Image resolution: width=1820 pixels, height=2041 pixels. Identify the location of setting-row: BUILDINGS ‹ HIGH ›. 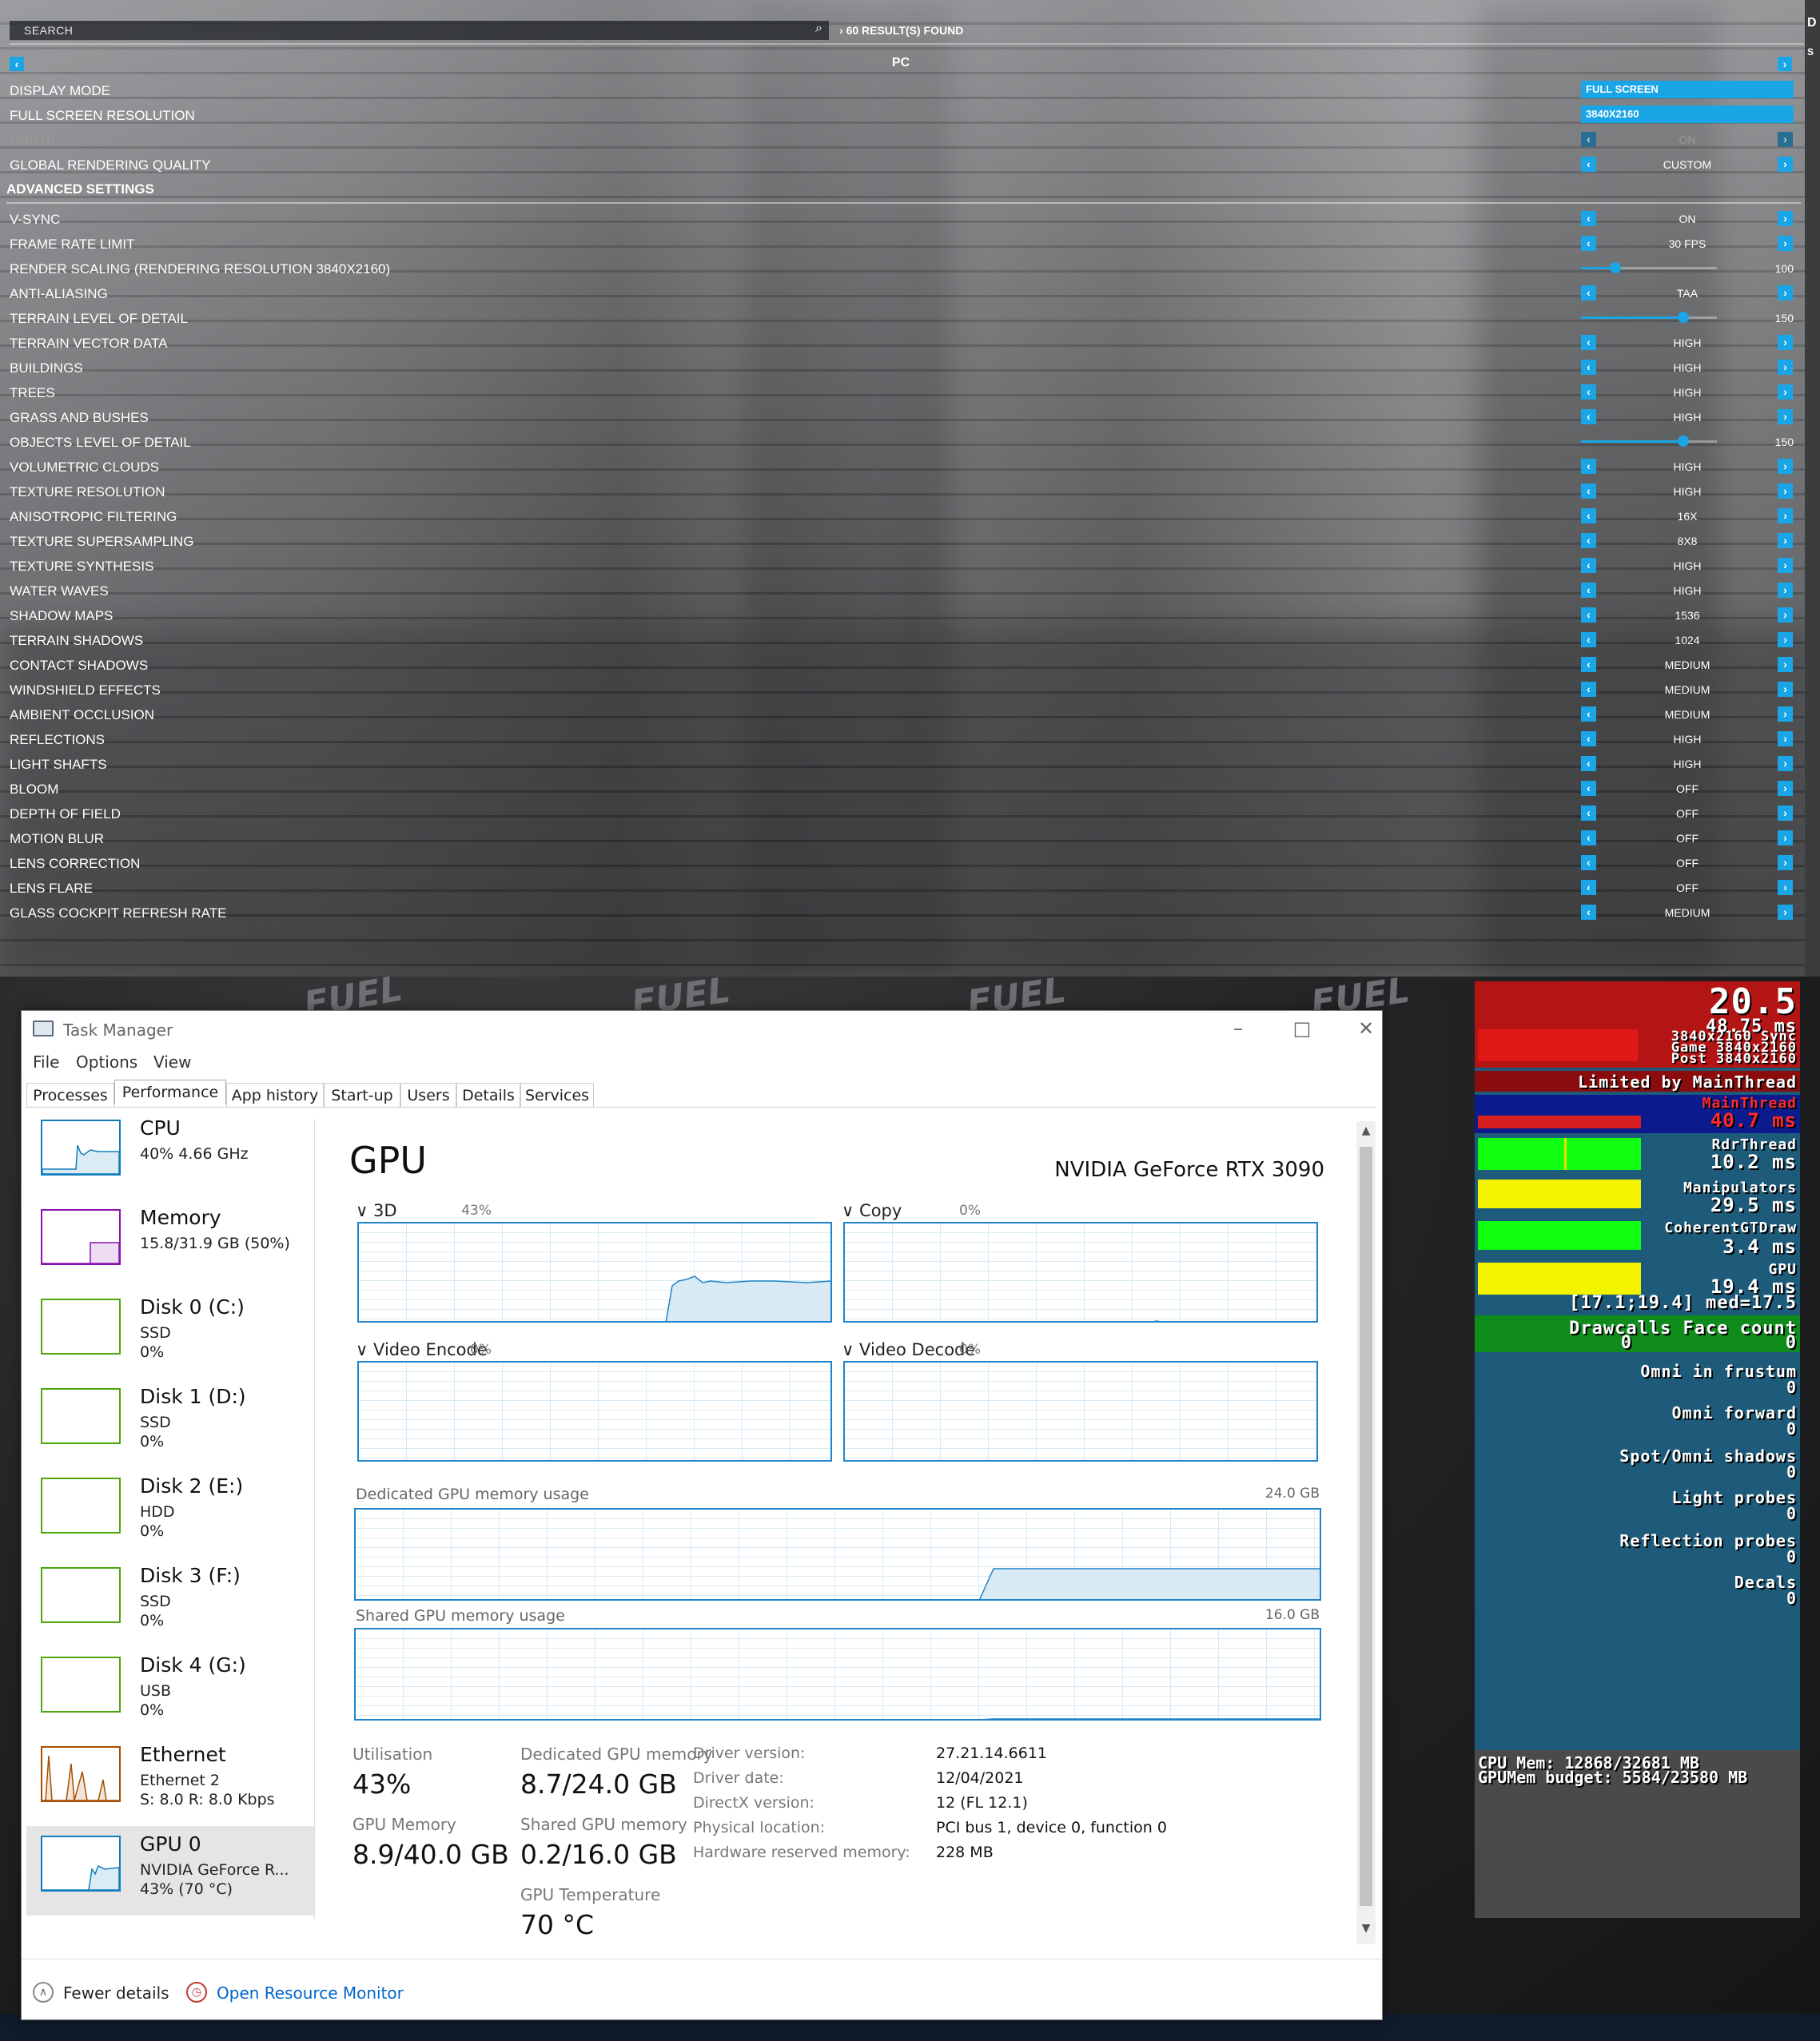
(902, 367).